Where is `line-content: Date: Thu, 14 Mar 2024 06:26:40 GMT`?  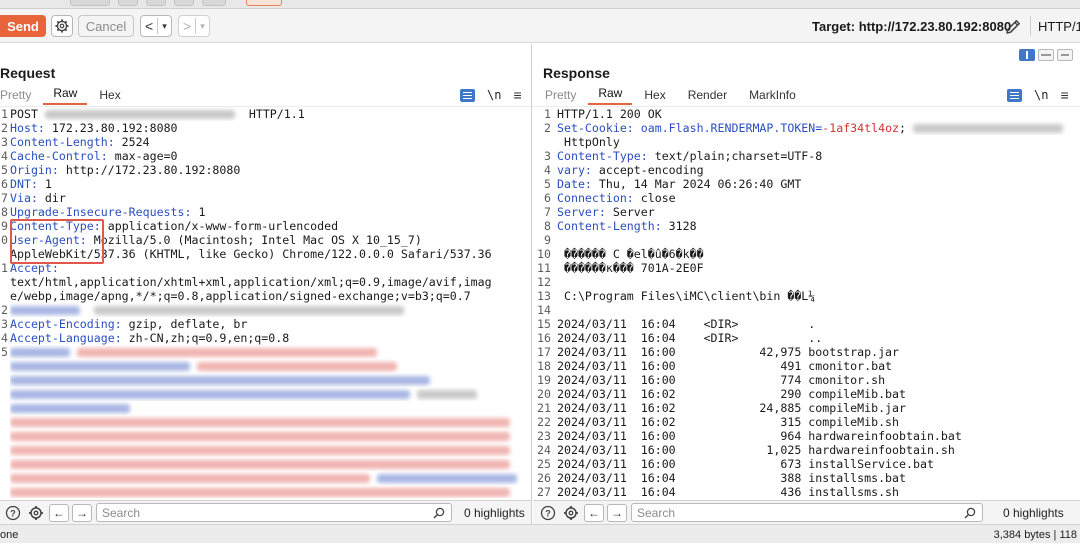 line-content: Date: Thu, 14 Mar 2024 06:26:40 GMT is located at coordinates (818, 184).